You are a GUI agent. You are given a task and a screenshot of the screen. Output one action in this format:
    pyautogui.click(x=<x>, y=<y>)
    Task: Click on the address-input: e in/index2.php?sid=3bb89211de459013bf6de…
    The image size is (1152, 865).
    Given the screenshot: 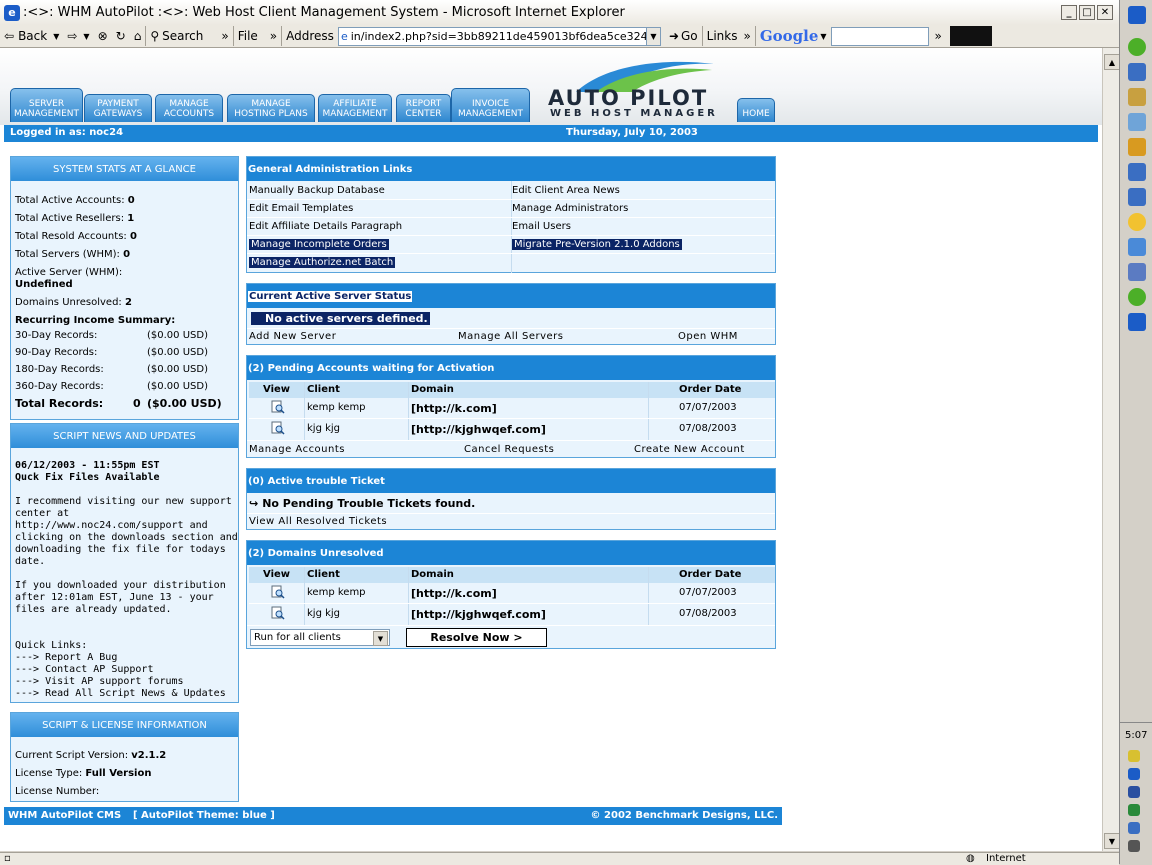 What is the action you would take?
    pyautogui.click(x=492, y=36)
    